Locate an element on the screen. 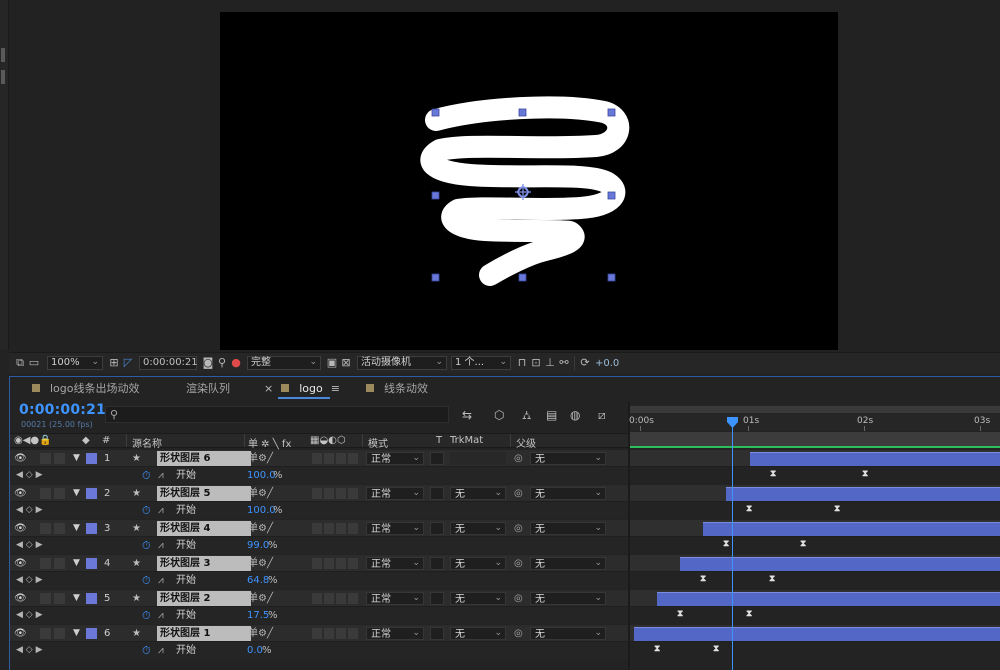 The height and width of the screenshot is (670, 1000). property-value: 99.0 is located at coordinates (258, 545).